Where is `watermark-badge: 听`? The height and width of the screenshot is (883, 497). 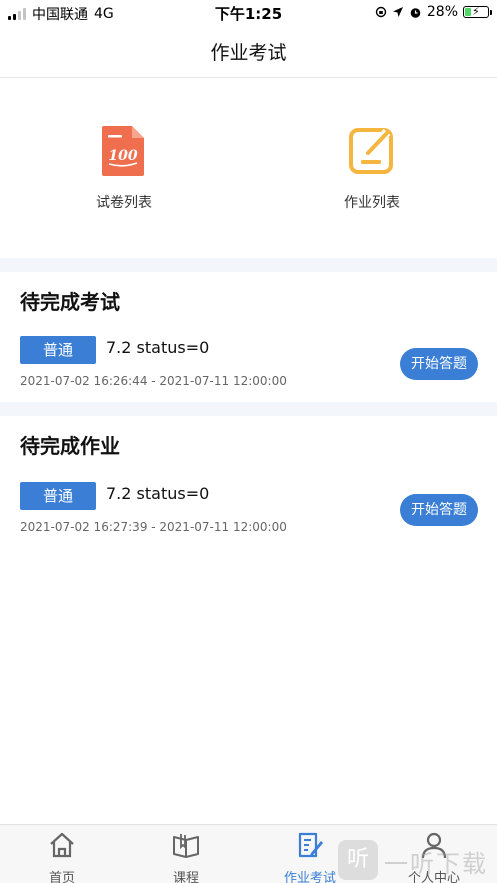 watermark-badge: 听 is located at coordinates (358, 860).